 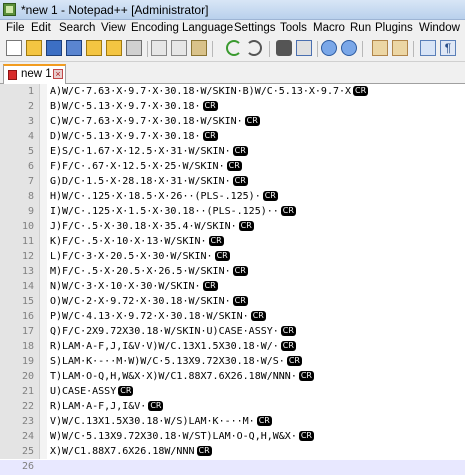 I want to click on line-number: 19, so click(x=27, y=361).